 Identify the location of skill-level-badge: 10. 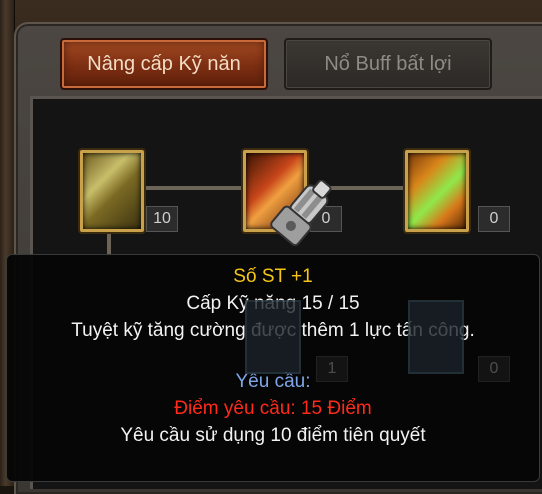
(162, 219).